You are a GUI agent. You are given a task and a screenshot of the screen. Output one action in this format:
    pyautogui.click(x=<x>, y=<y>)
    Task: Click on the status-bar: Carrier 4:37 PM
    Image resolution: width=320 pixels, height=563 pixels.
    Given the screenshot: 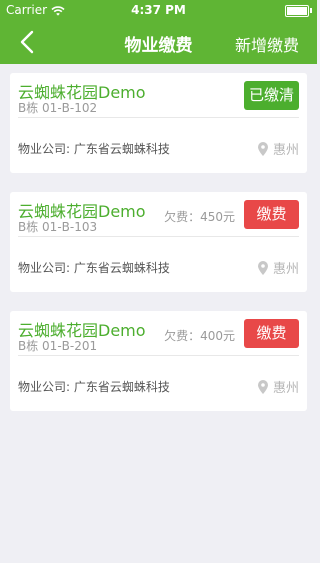 What is the action you would take?
    pyautogui.click(x=158, y=10)
    